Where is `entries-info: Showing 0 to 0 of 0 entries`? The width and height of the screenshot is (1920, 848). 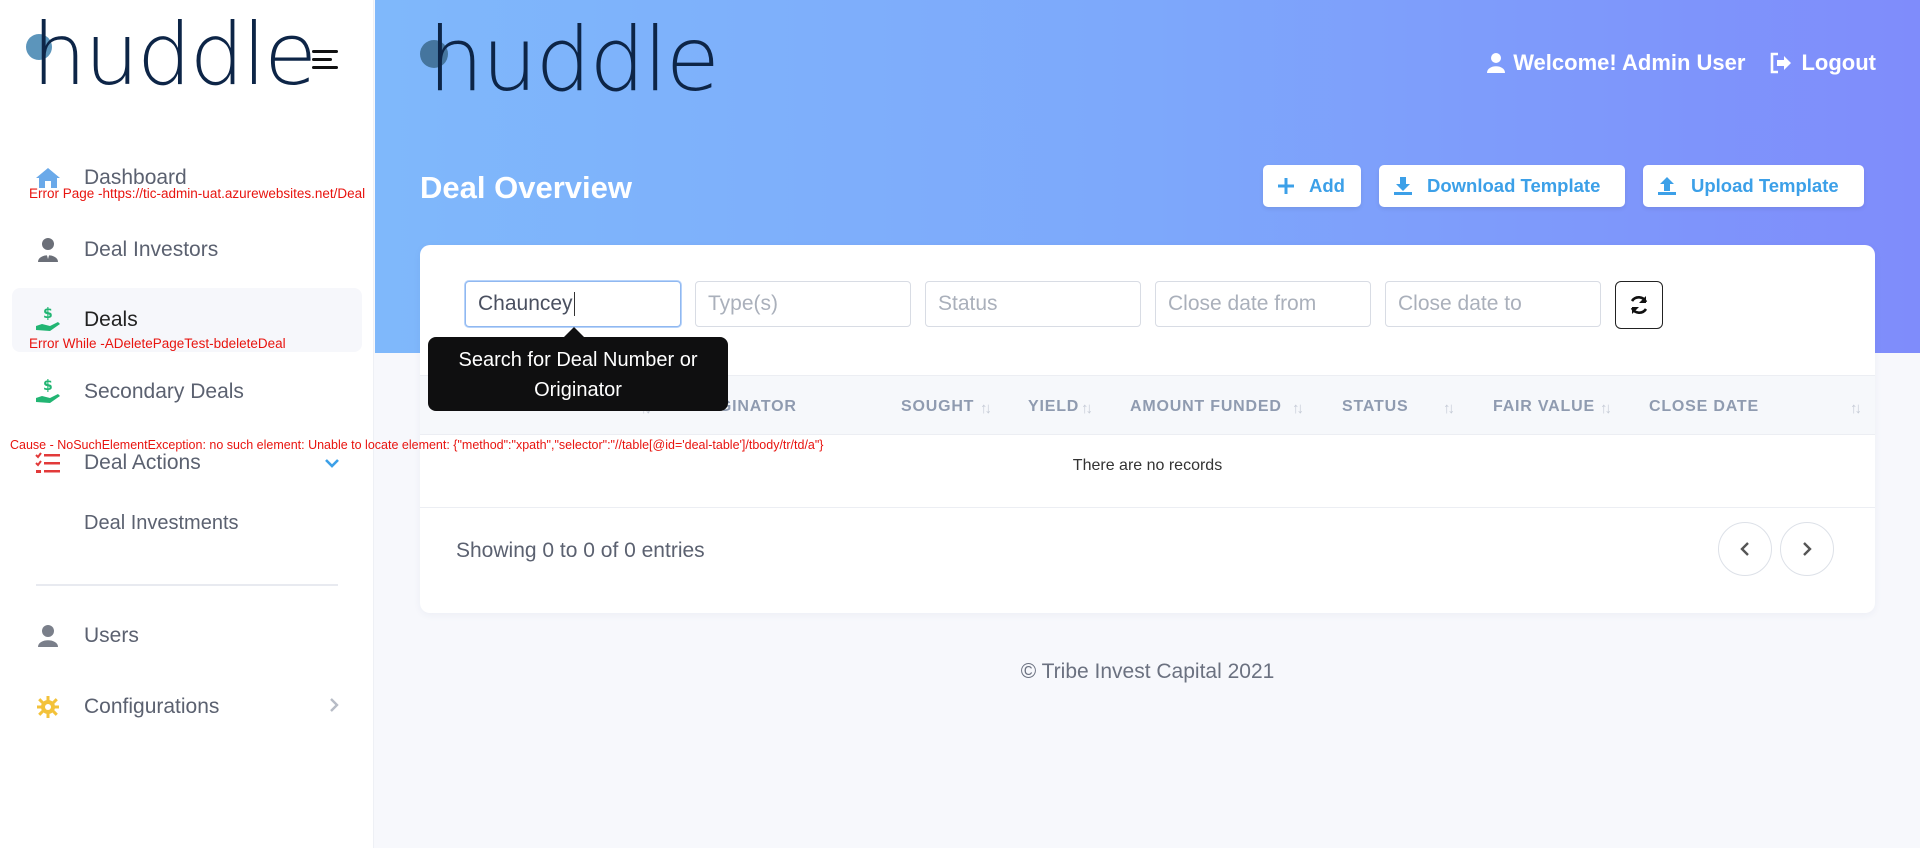
entries-info: Showing 0 to 0 of 0 entries is located at coordinates (580, 550).